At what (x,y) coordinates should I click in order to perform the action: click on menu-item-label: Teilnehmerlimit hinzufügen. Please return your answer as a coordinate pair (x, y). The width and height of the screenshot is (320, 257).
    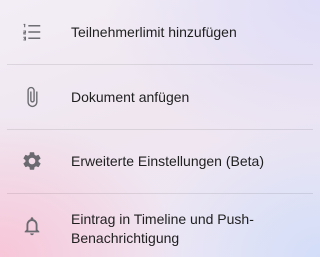
    Looking at the image, I should click on (154, 32).